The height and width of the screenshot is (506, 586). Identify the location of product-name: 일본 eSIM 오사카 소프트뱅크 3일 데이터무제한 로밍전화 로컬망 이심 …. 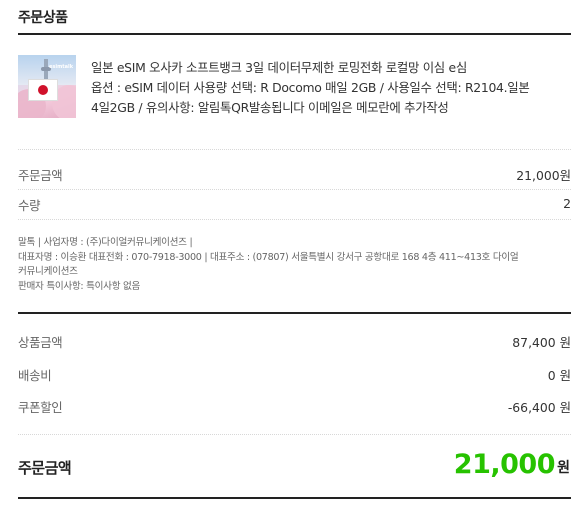
(279, 67).